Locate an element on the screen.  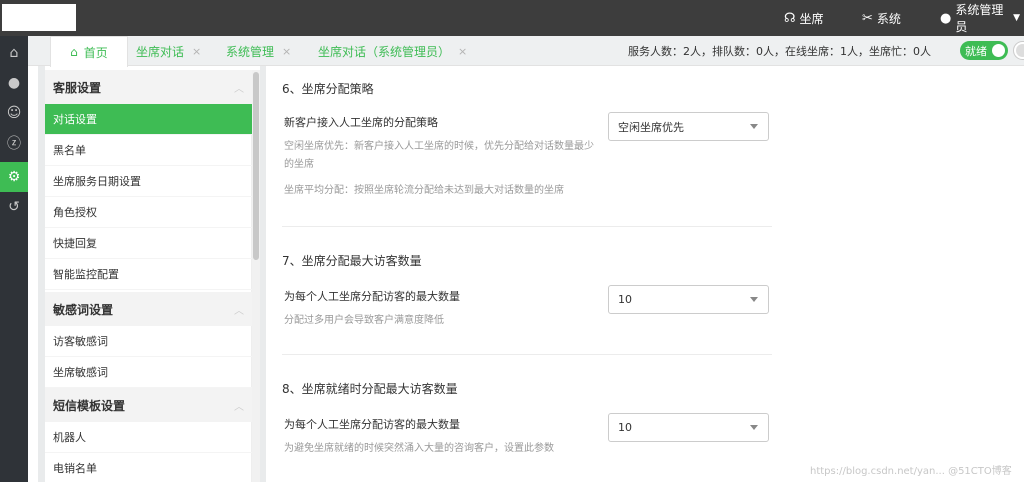
agent-icon: ☺ is located at coordinates (14, 113).